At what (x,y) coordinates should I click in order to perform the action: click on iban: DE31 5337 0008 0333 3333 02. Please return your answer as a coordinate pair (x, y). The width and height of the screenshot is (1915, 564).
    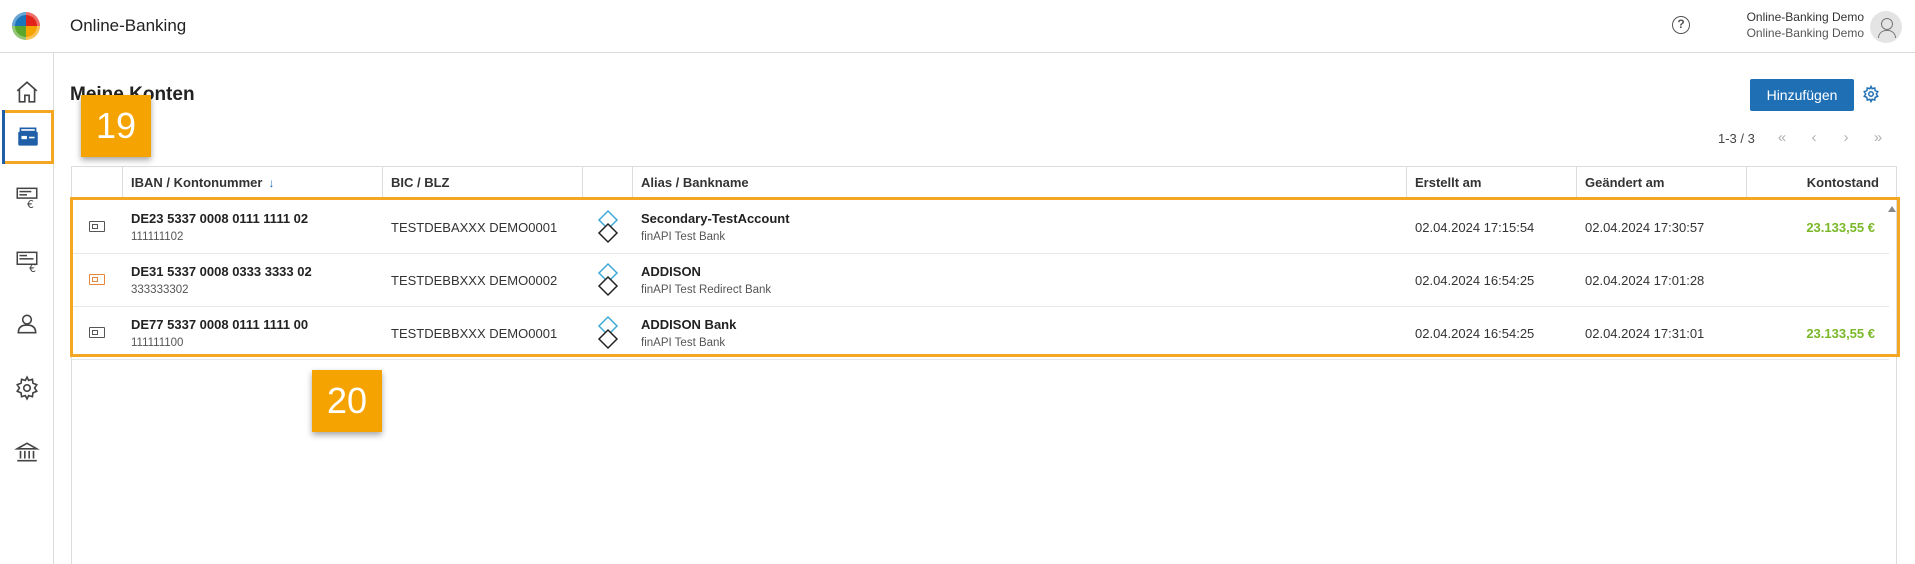
    Looking at the image, I should click on (221, 271).